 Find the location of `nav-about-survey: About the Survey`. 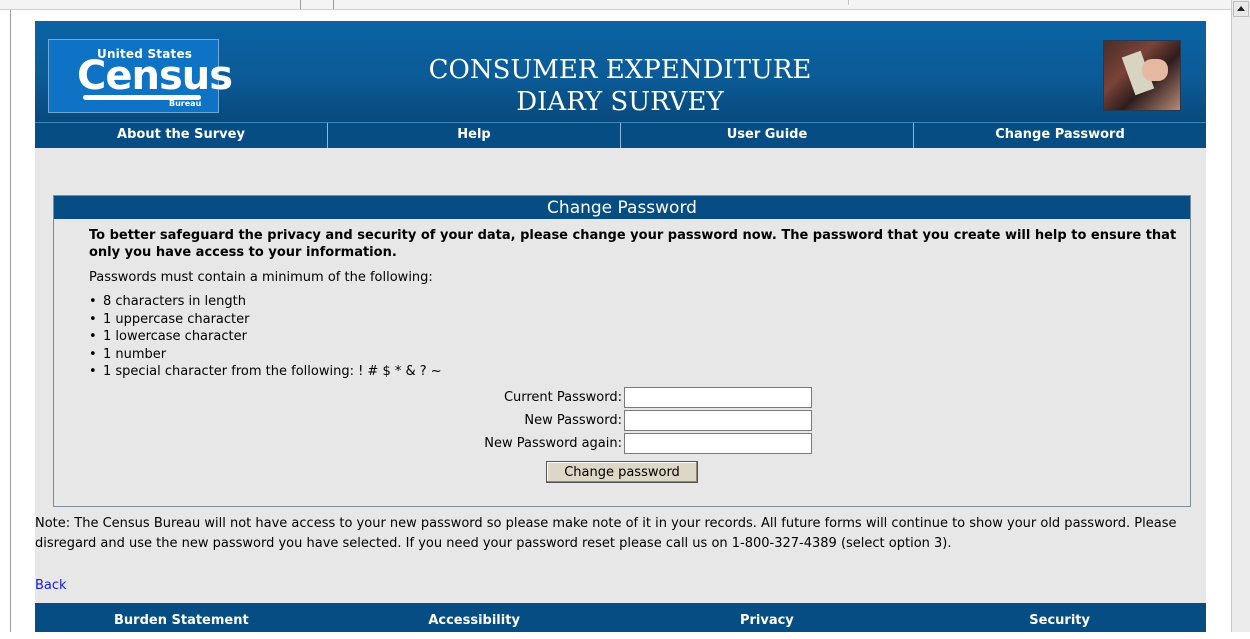

nav-about-survey: About the Survey is located at coordinates (181, 135).